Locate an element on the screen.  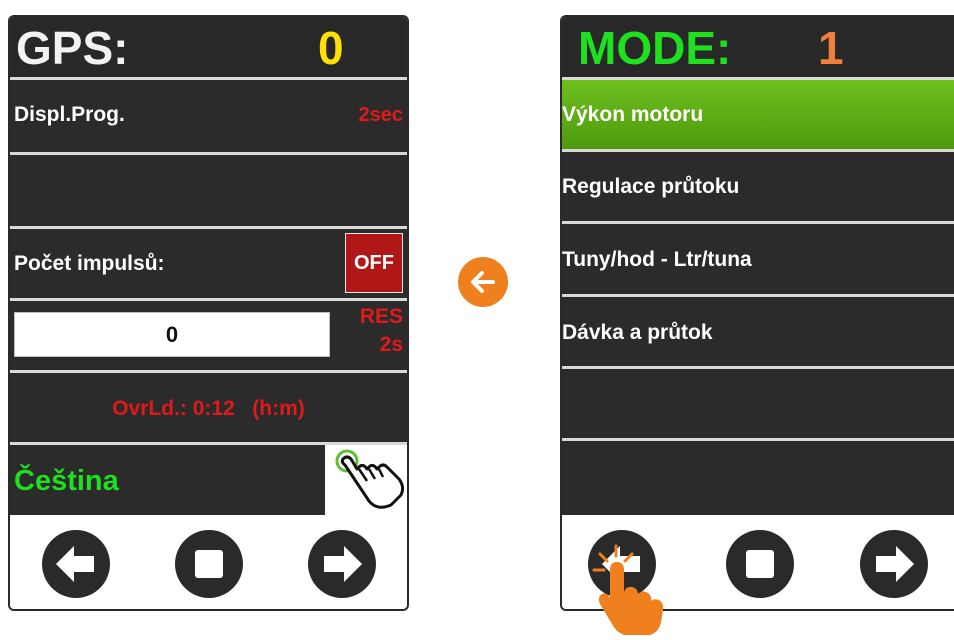
empty-row is located at coordinates (208, 192).